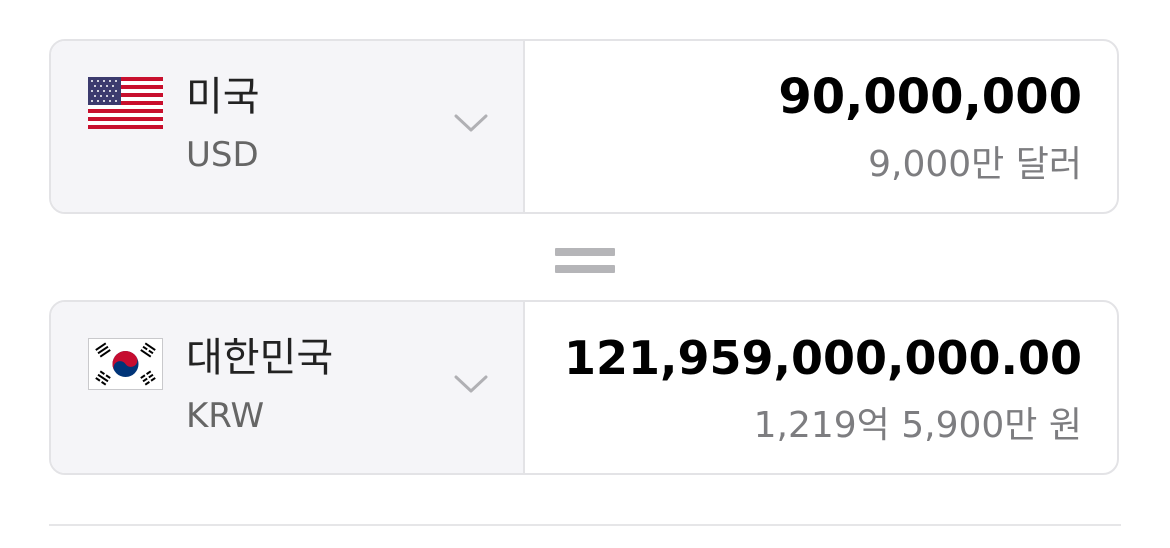  I want to click on to-currency-code: KRW, so click(225, 416).